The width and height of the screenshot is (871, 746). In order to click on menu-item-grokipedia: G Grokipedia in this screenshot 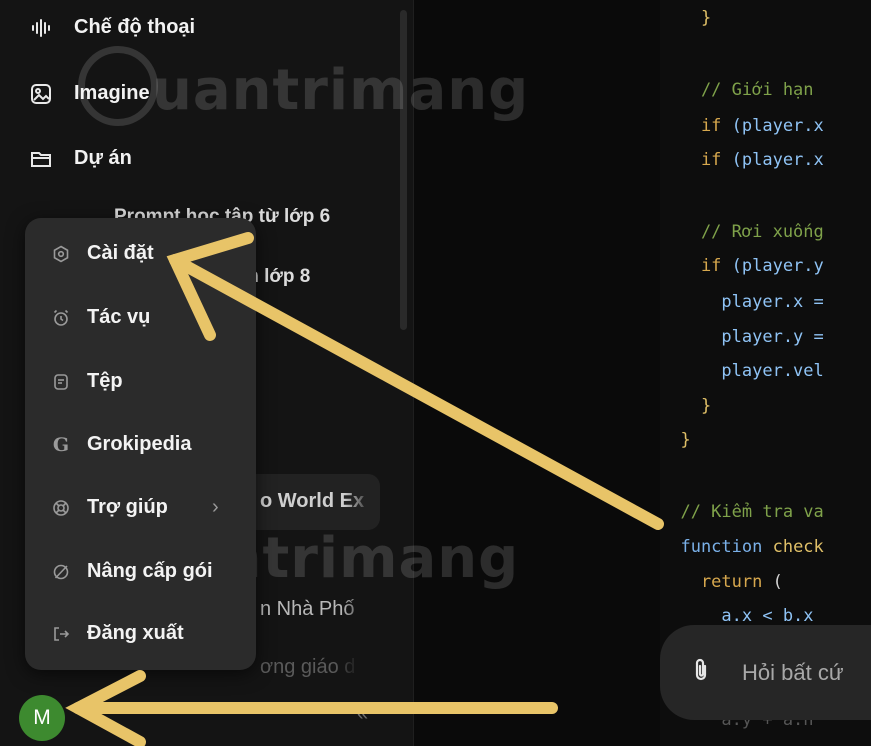, I will do `click(121, 444)`.